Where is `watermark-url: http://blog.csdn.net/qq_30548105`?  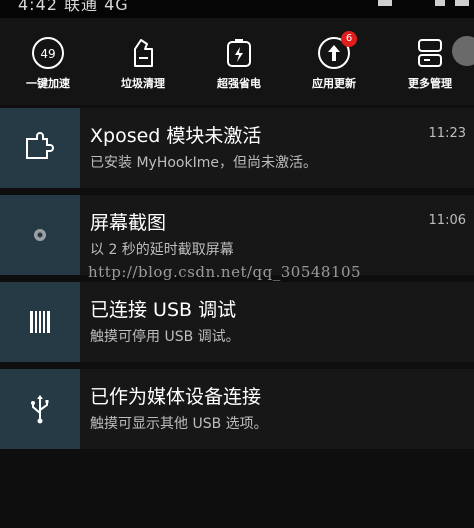
watermark-url: http://blog.csdn.net/qq_30548105 is located at coordinates (225, 272).